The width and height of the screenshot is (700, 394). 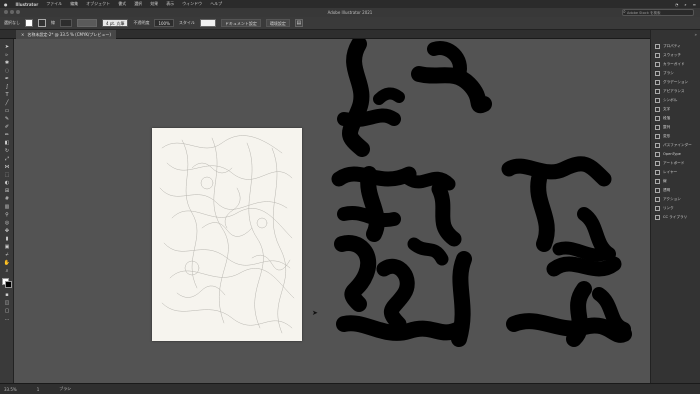 What do you see at coordinates (7, 103) in the screenshot?
I see `line-tool-icon: ╱` at bounding box center [7, 103].